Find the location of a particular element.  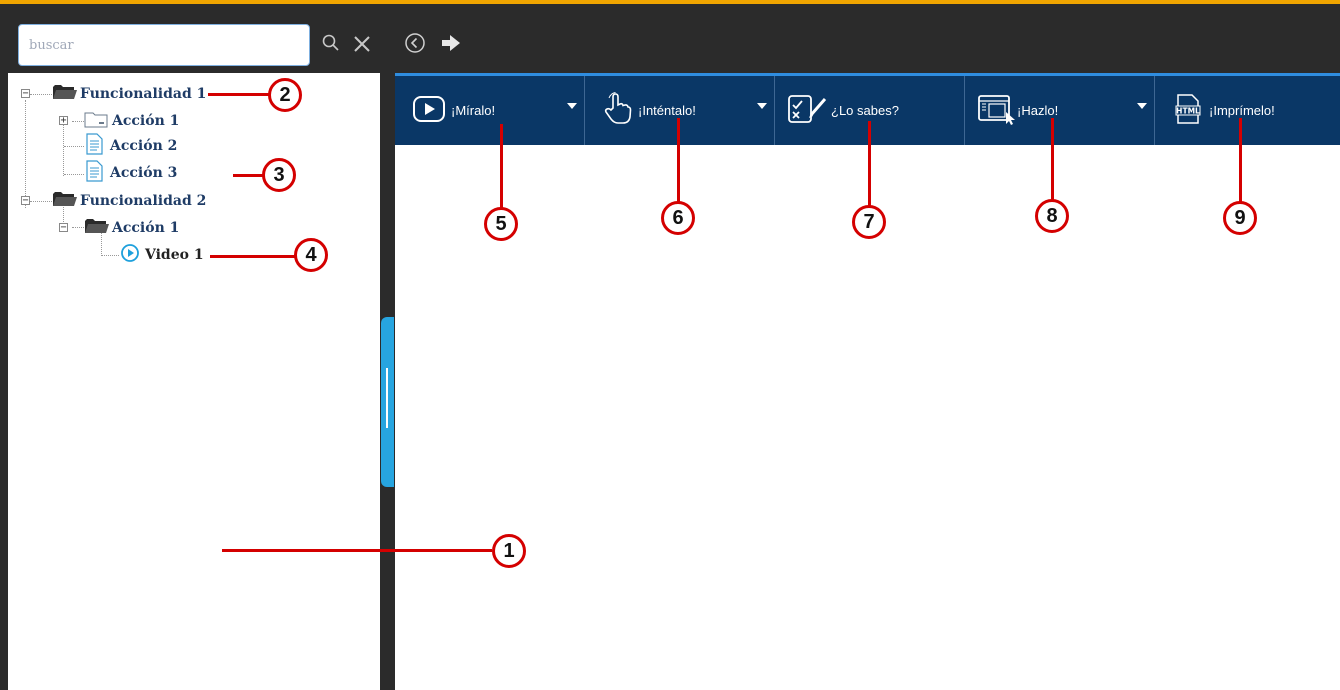

callout-6: 6 is located at coordinates (678, 218).